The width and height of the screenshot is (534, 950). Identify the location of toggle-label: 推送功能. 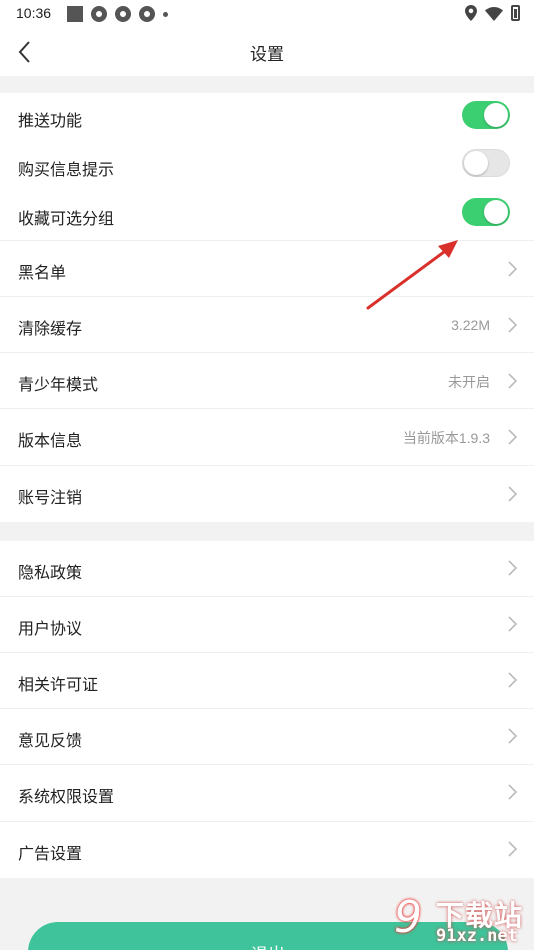
(50, 120).